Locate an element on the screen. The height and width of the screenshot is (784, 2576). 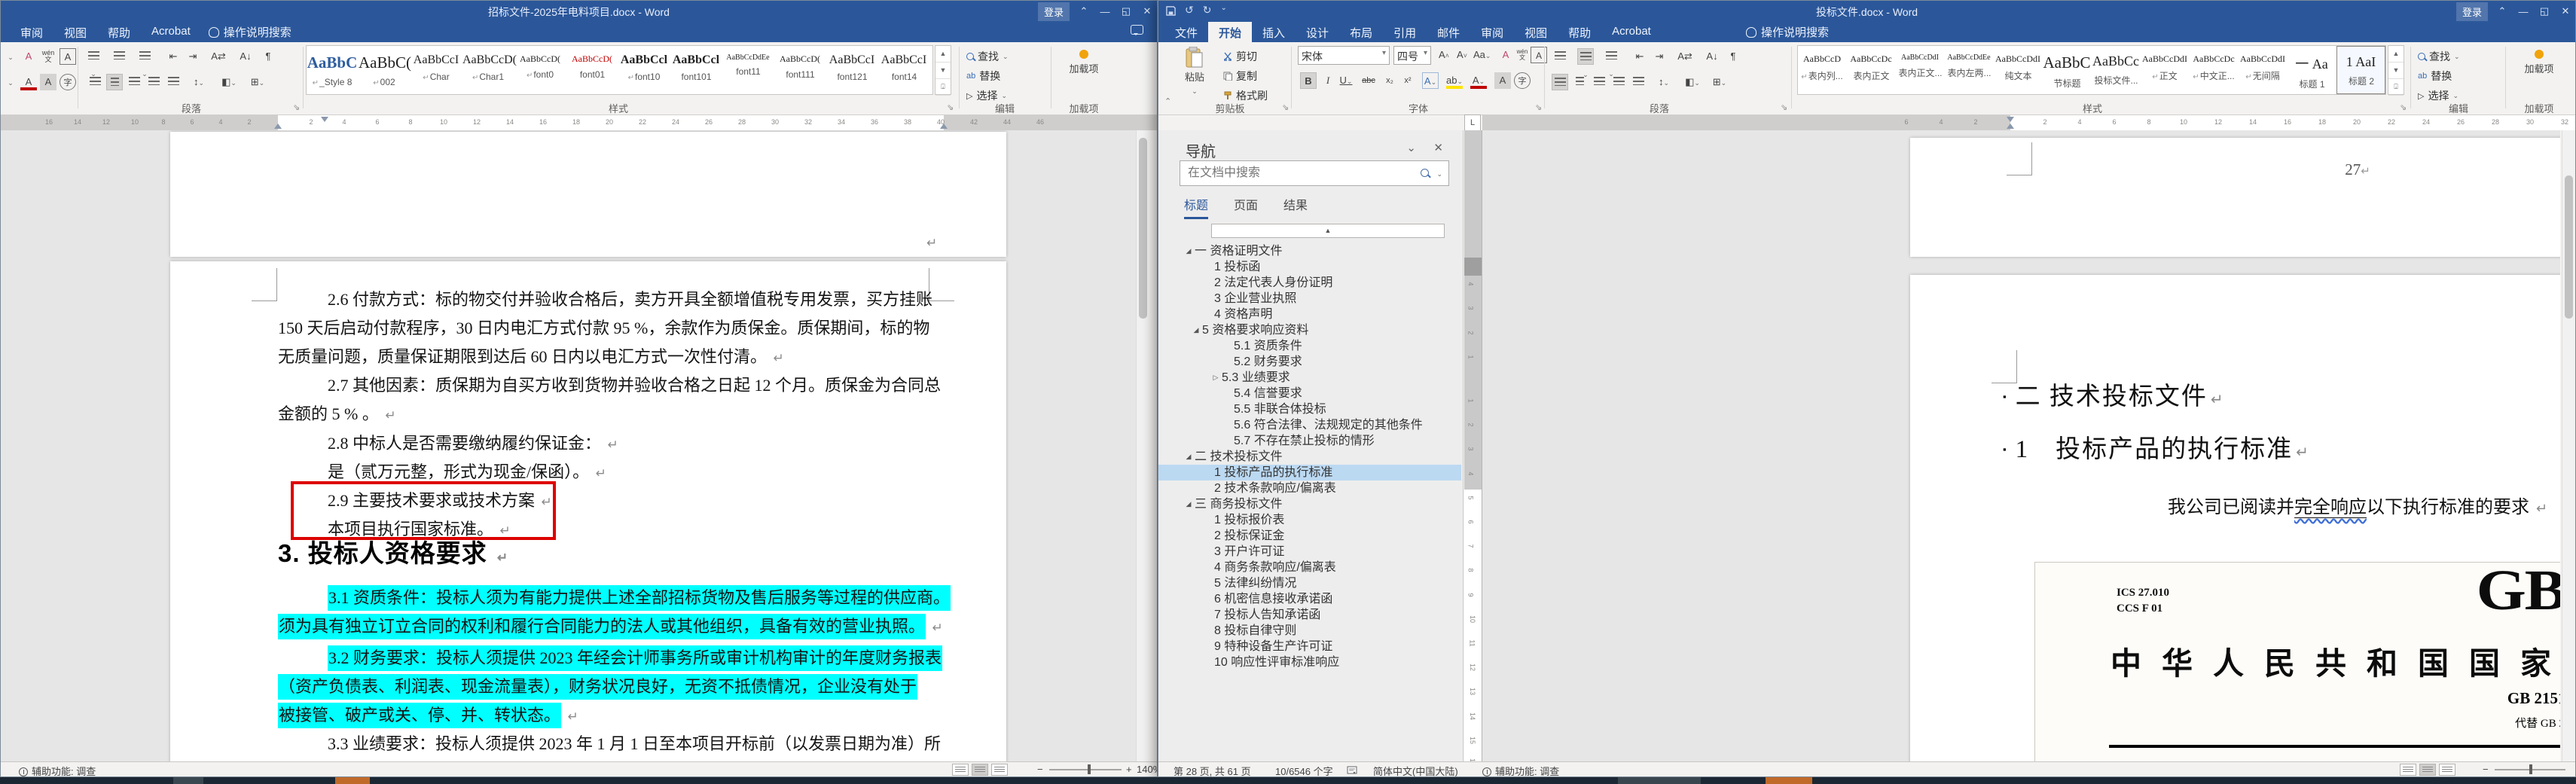
tab-selector: L is located at coordinates (1473, 122).